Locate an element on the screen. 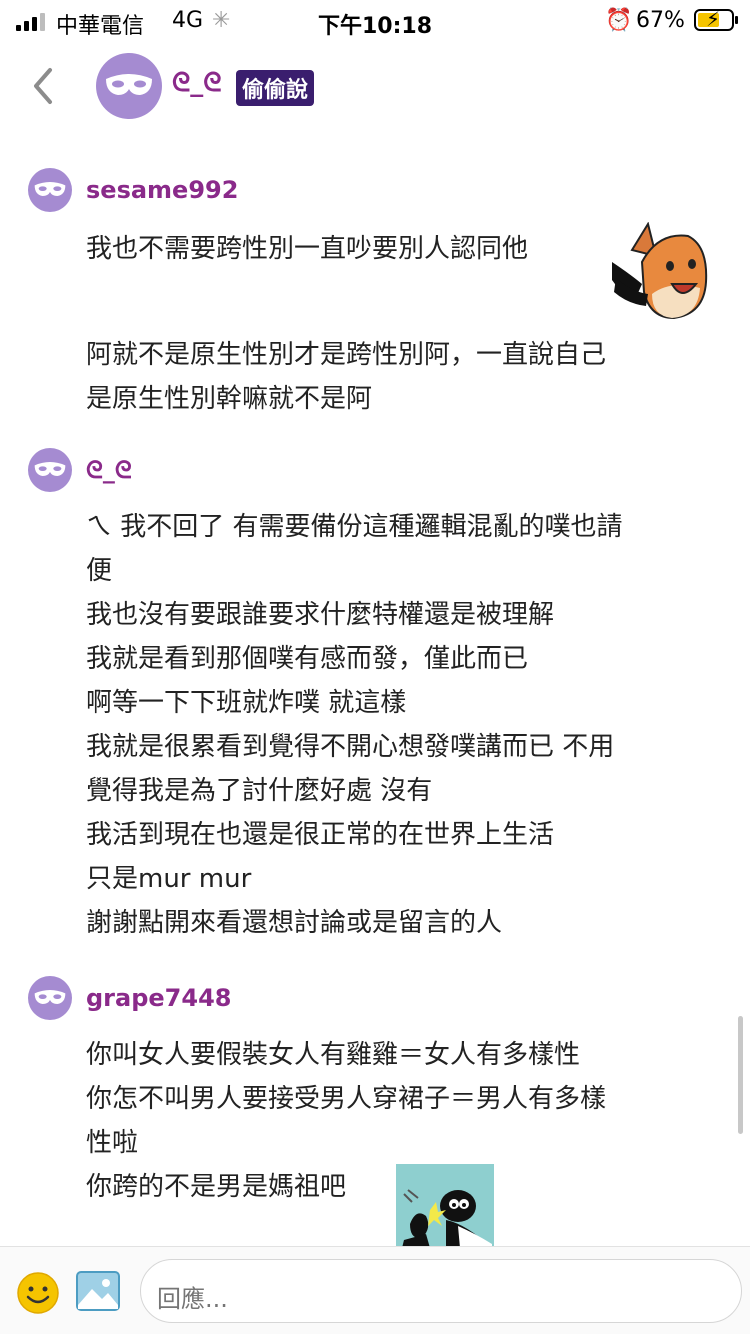 The height and width of the screenshot is (1334, 750). response-text-line: 只是mur mur is located at coordinates (169, 879).